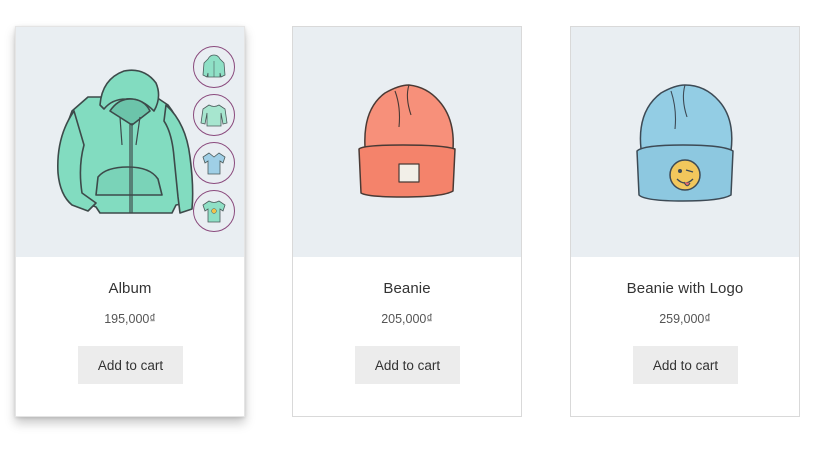 The width and height of the screenshot is (830, 468). Describe the element at coordinates (130, 319) in the screenshot. I see `product-price: 195,000₫` at that location.